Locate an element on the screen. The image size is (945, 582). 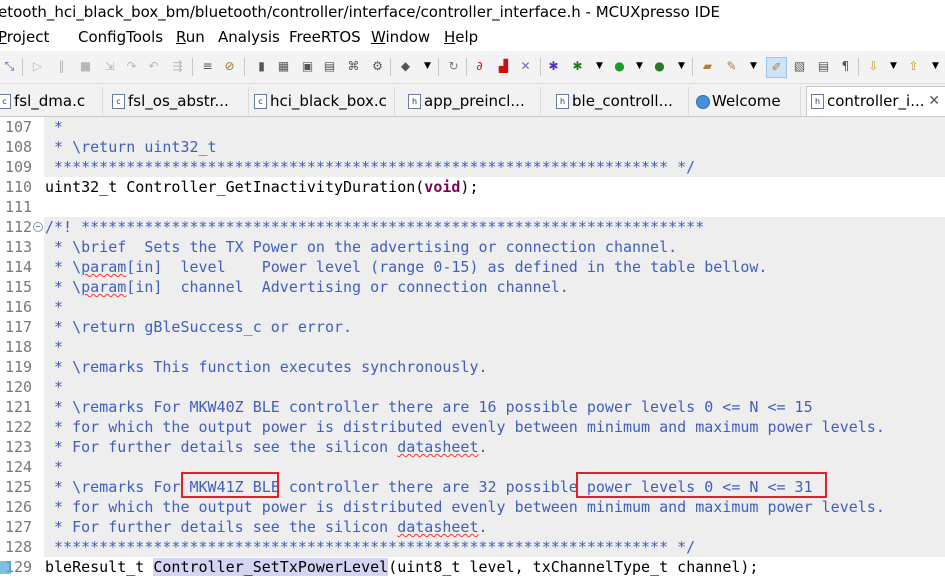
open-task-icon: ▰ is located at coordinates (707, 66).